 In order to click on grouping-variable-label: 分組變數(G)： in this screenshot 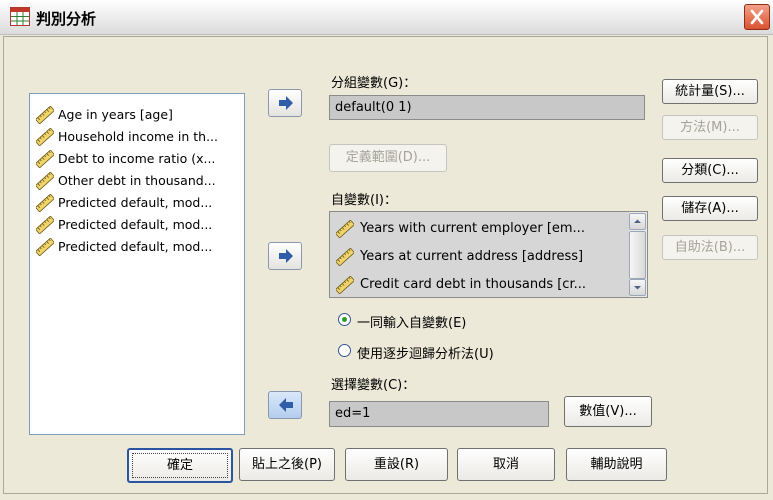, I will do `click(374, 83)`.